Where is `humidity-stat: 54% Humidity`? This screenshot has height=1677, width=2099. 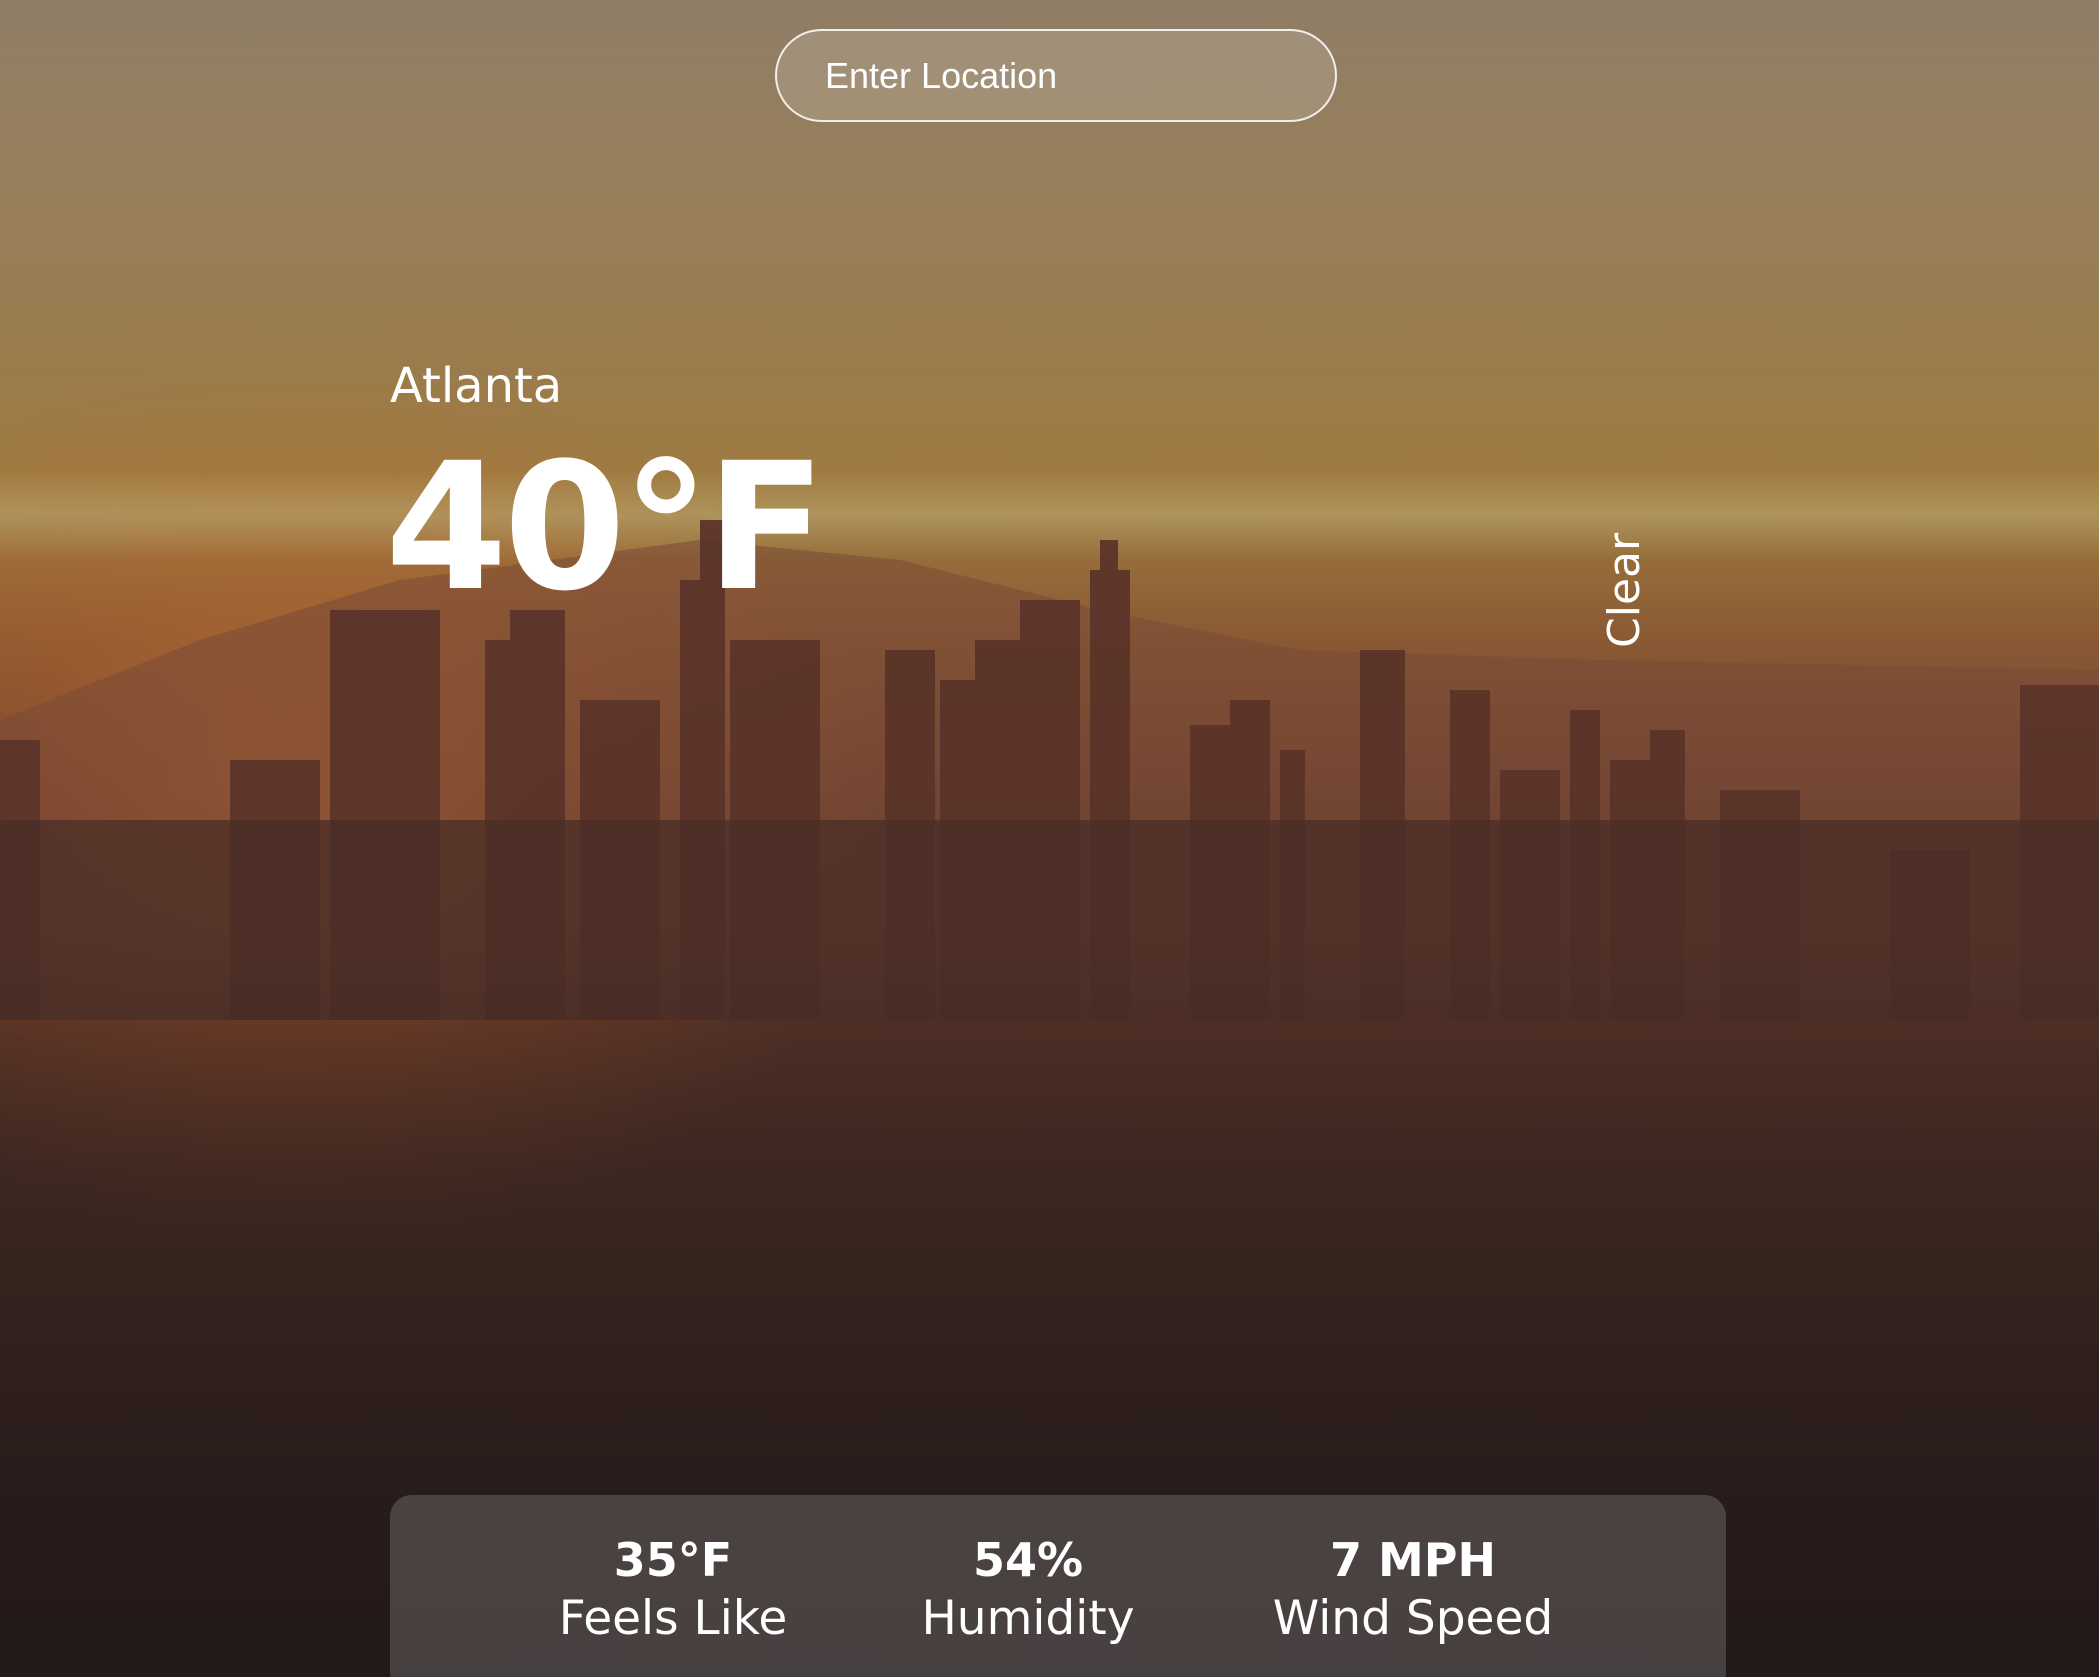
humidity-stat: 54% Humidity is located at coordinates (1028, 1593).